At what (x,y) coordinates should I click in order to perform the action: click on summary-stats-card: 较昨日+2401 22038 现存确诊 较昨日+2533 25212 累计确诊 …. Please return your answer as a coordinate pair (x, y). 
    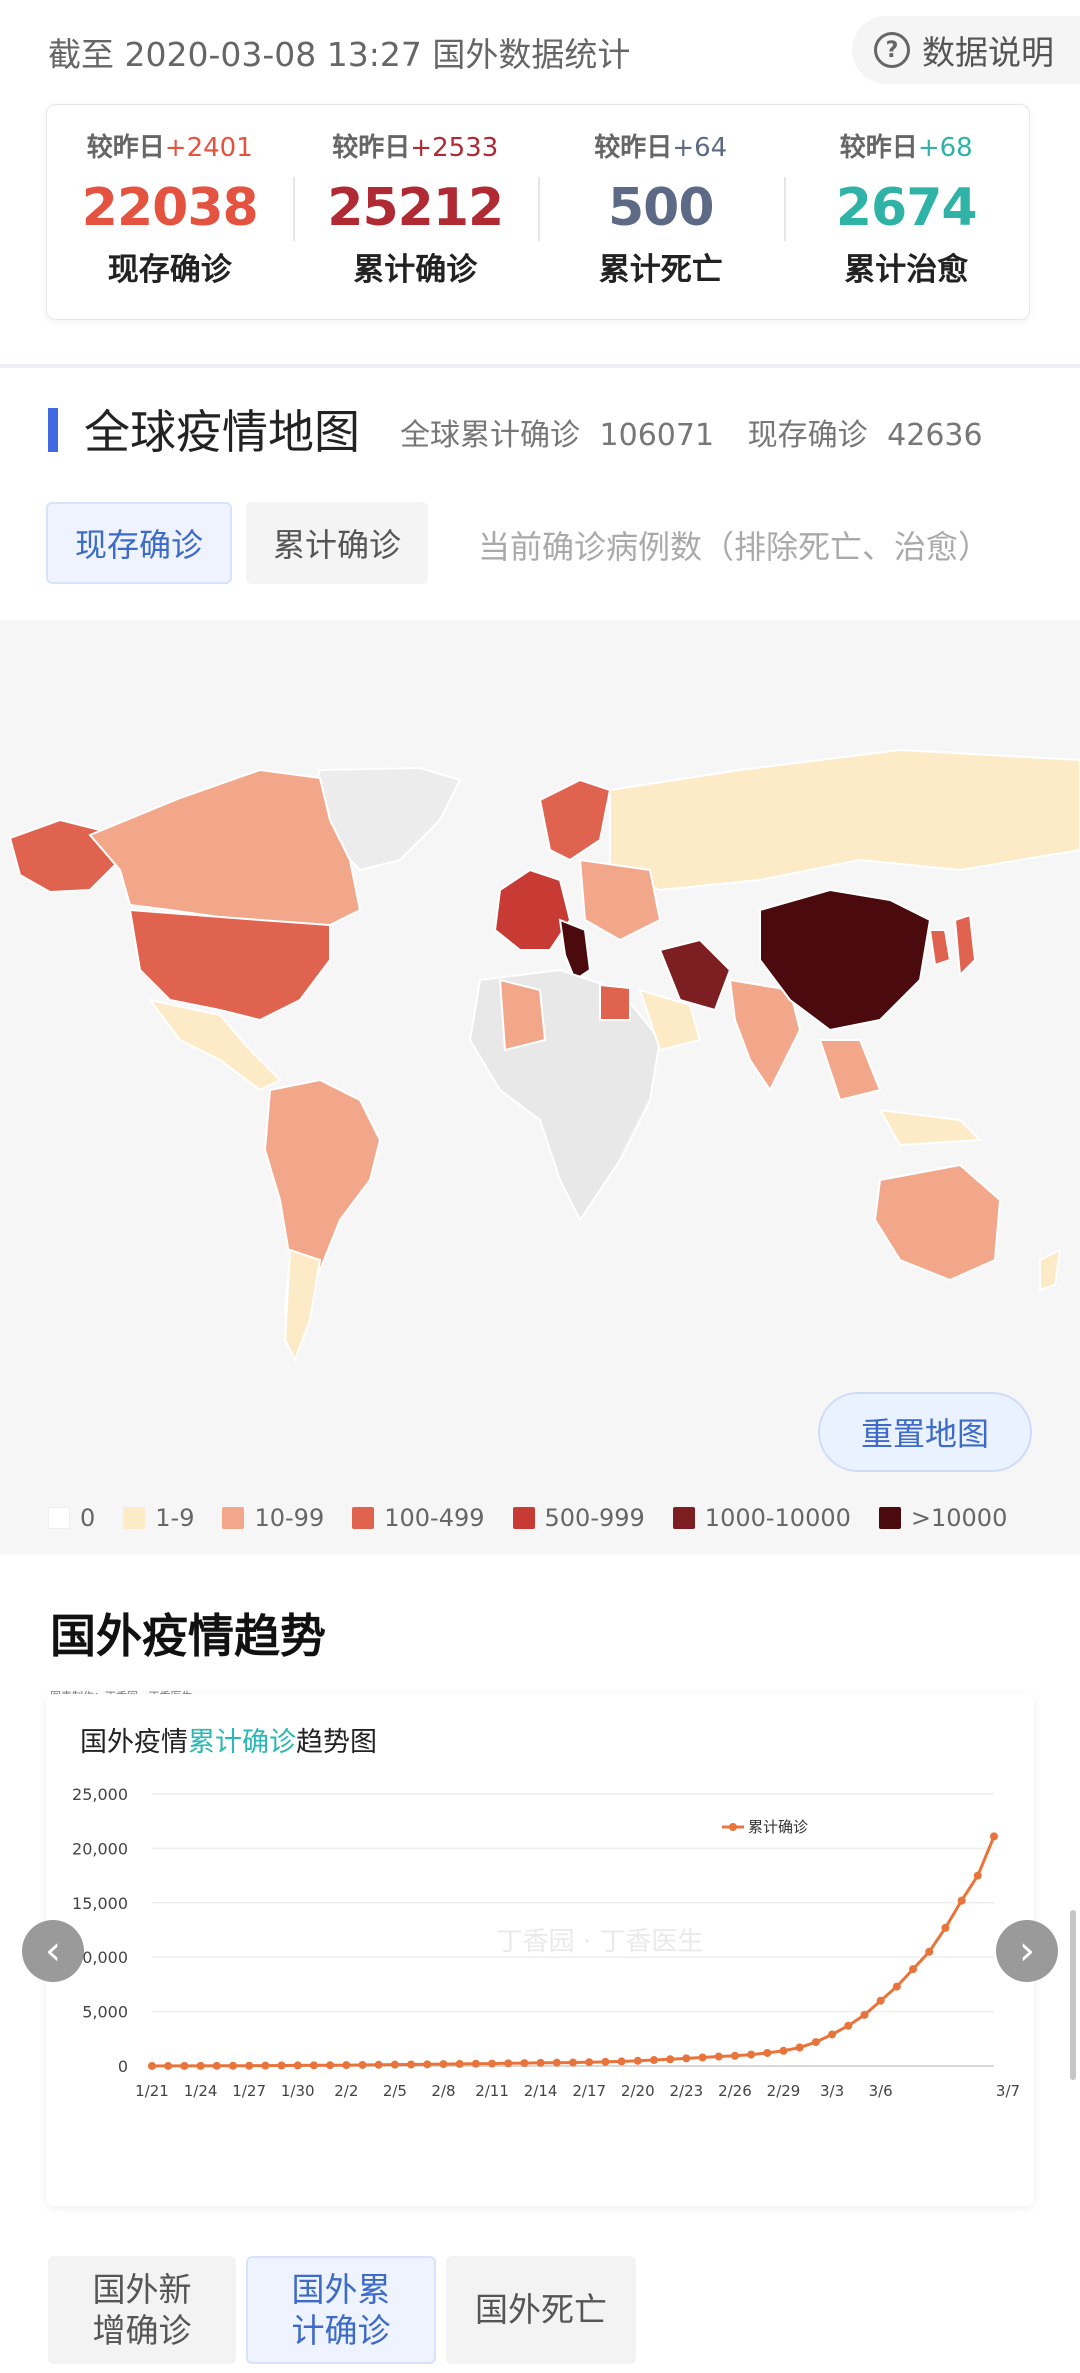
    Looking at the image, I should click on (538, 212).